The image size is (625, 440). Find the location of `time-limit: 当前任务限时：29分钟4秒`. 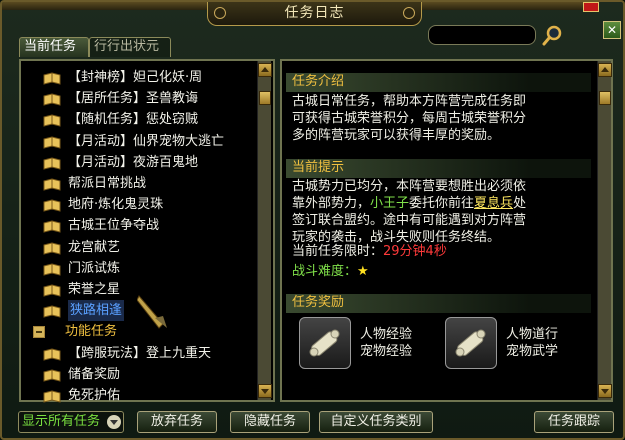

time-limit: 当前任务限时：29分钟4秒 is located at coordinates (442, 251).